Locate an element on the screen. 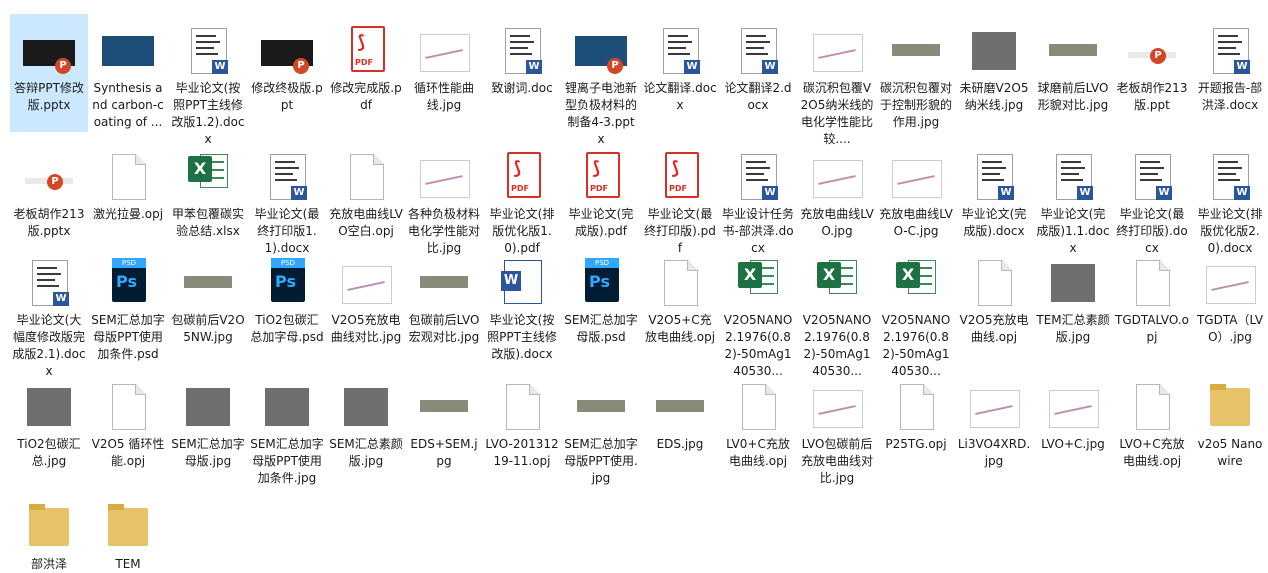 The height and width of the screenshot is (573, 1268). file-item: LVO-20131219-11.opj is located at coordinates (522, 429).